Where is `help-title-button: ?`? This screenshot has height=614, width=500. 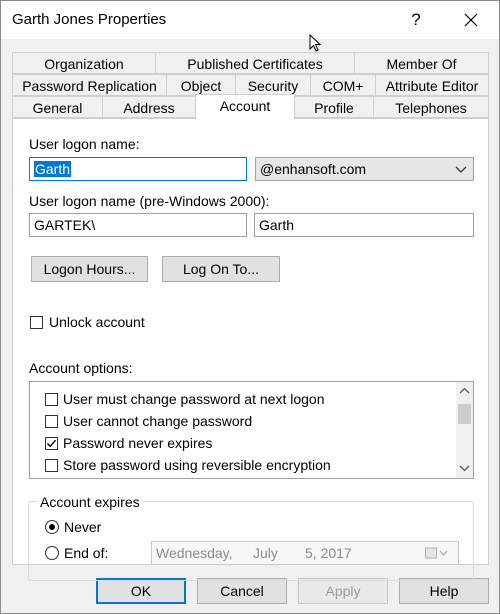 help-title-button: ? is located at coordinates (416, 20).